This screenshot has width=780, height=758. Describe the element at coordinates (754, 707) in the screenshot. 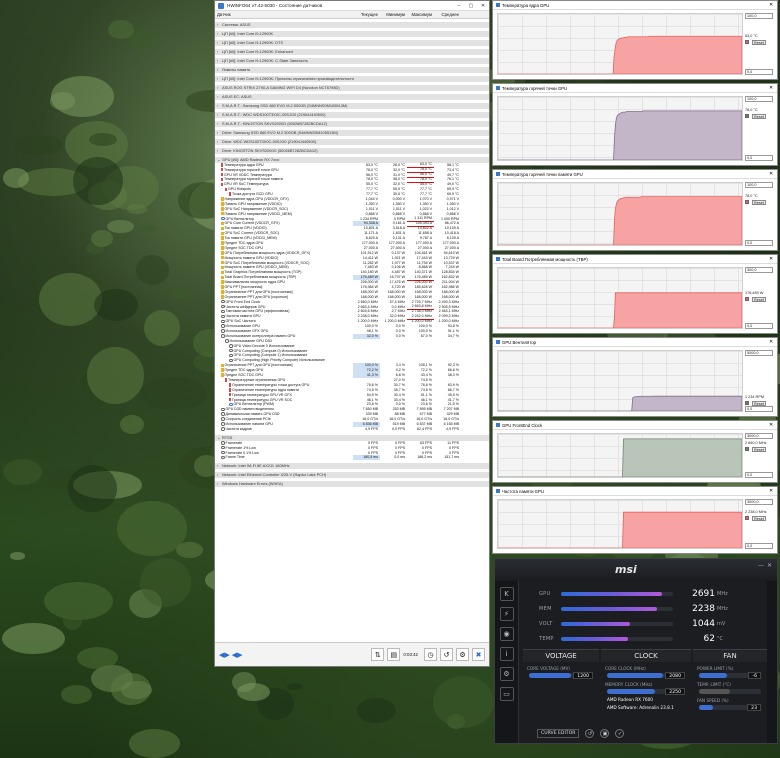

I see `fan-speed-value: 23` at that location.